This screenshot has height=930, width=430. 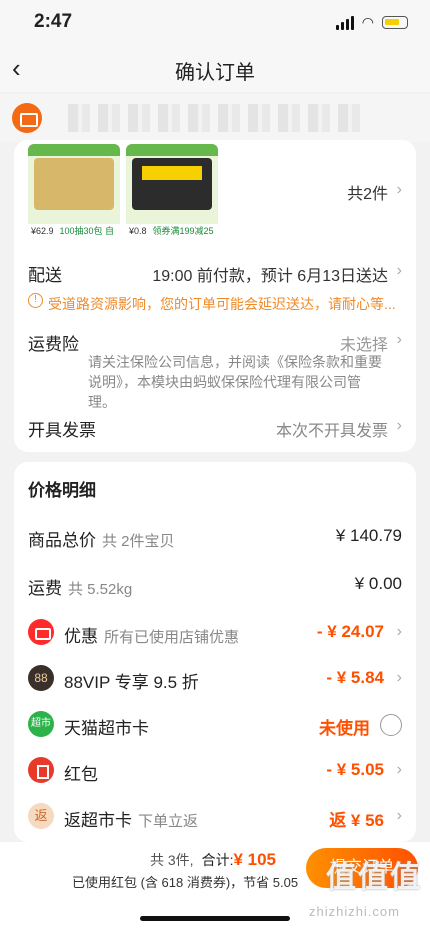 What do you see at coordinates (367, 192) in the screenshot?
I see `item-count: 共2件` at bounding box center [367, 192].